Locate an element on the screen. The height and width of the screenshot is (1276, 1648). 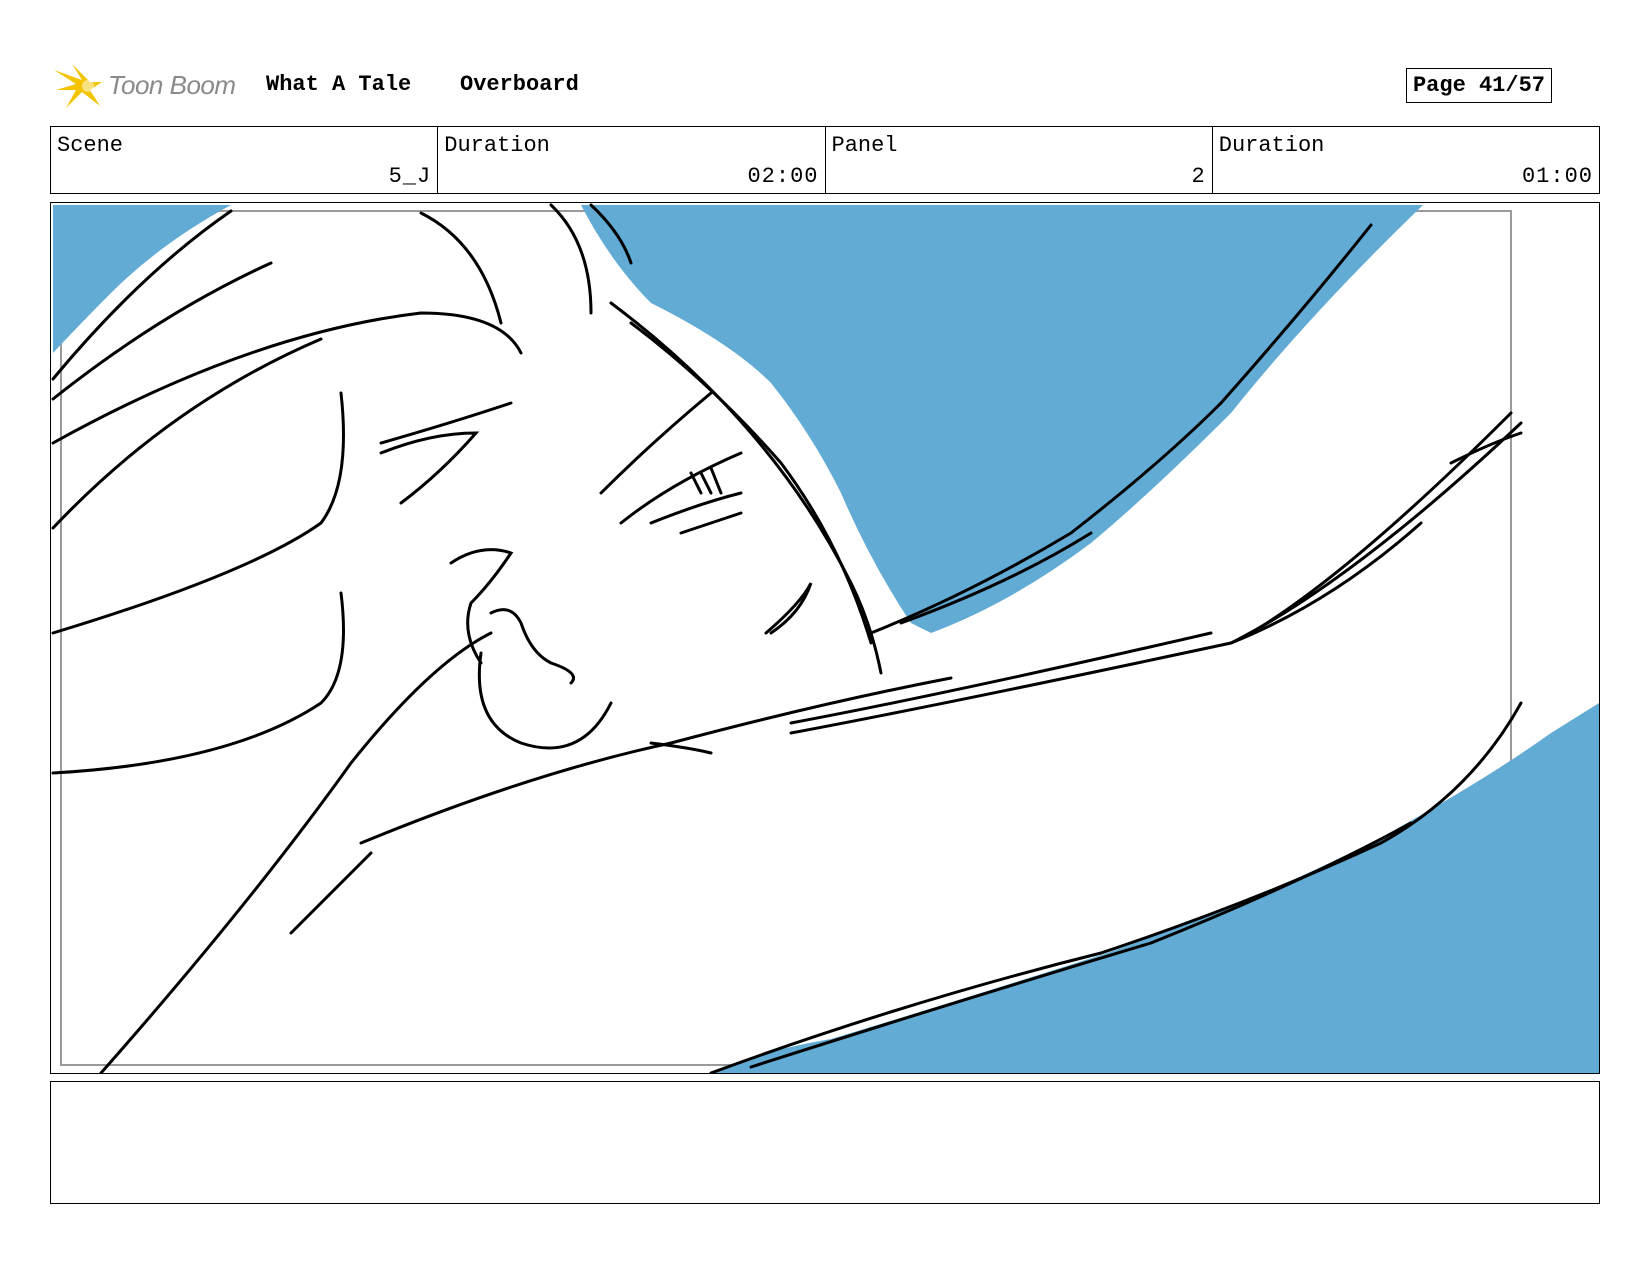
project-title: What A Tale is located at coordinates (339, 84).